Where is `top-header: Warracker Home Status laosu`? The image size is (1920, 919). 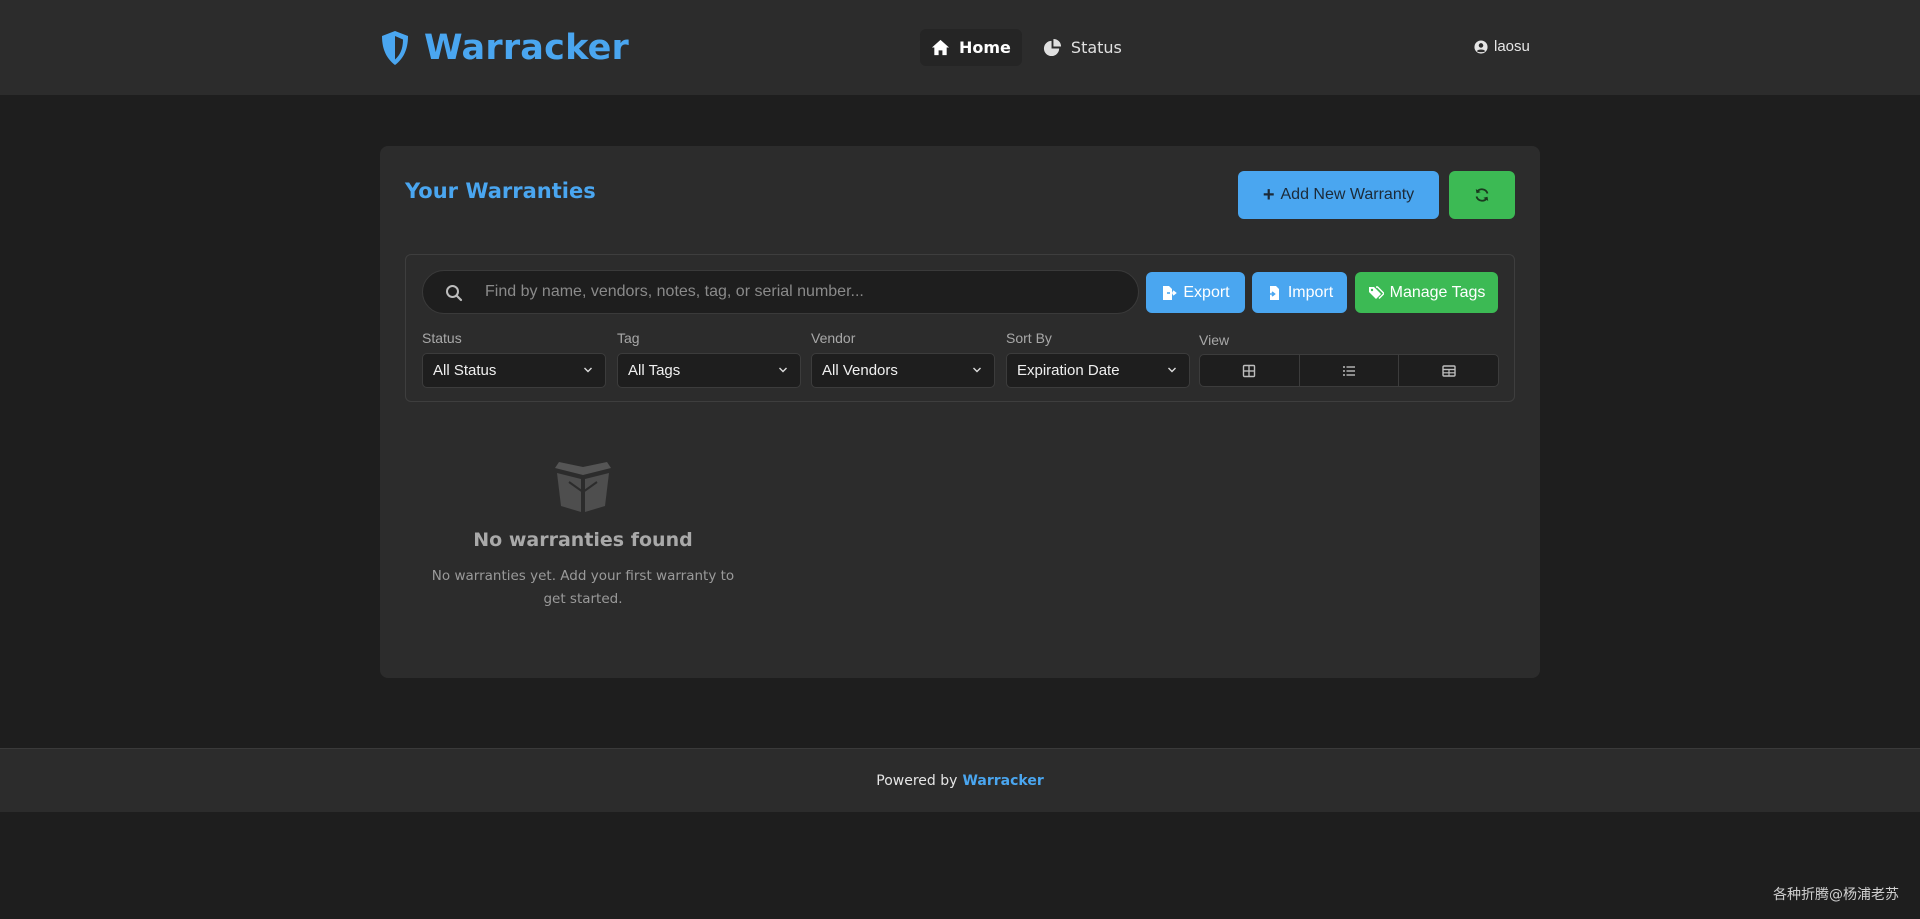
top-header: Warracker Home Status laosu is located at coordinates (960, 47).